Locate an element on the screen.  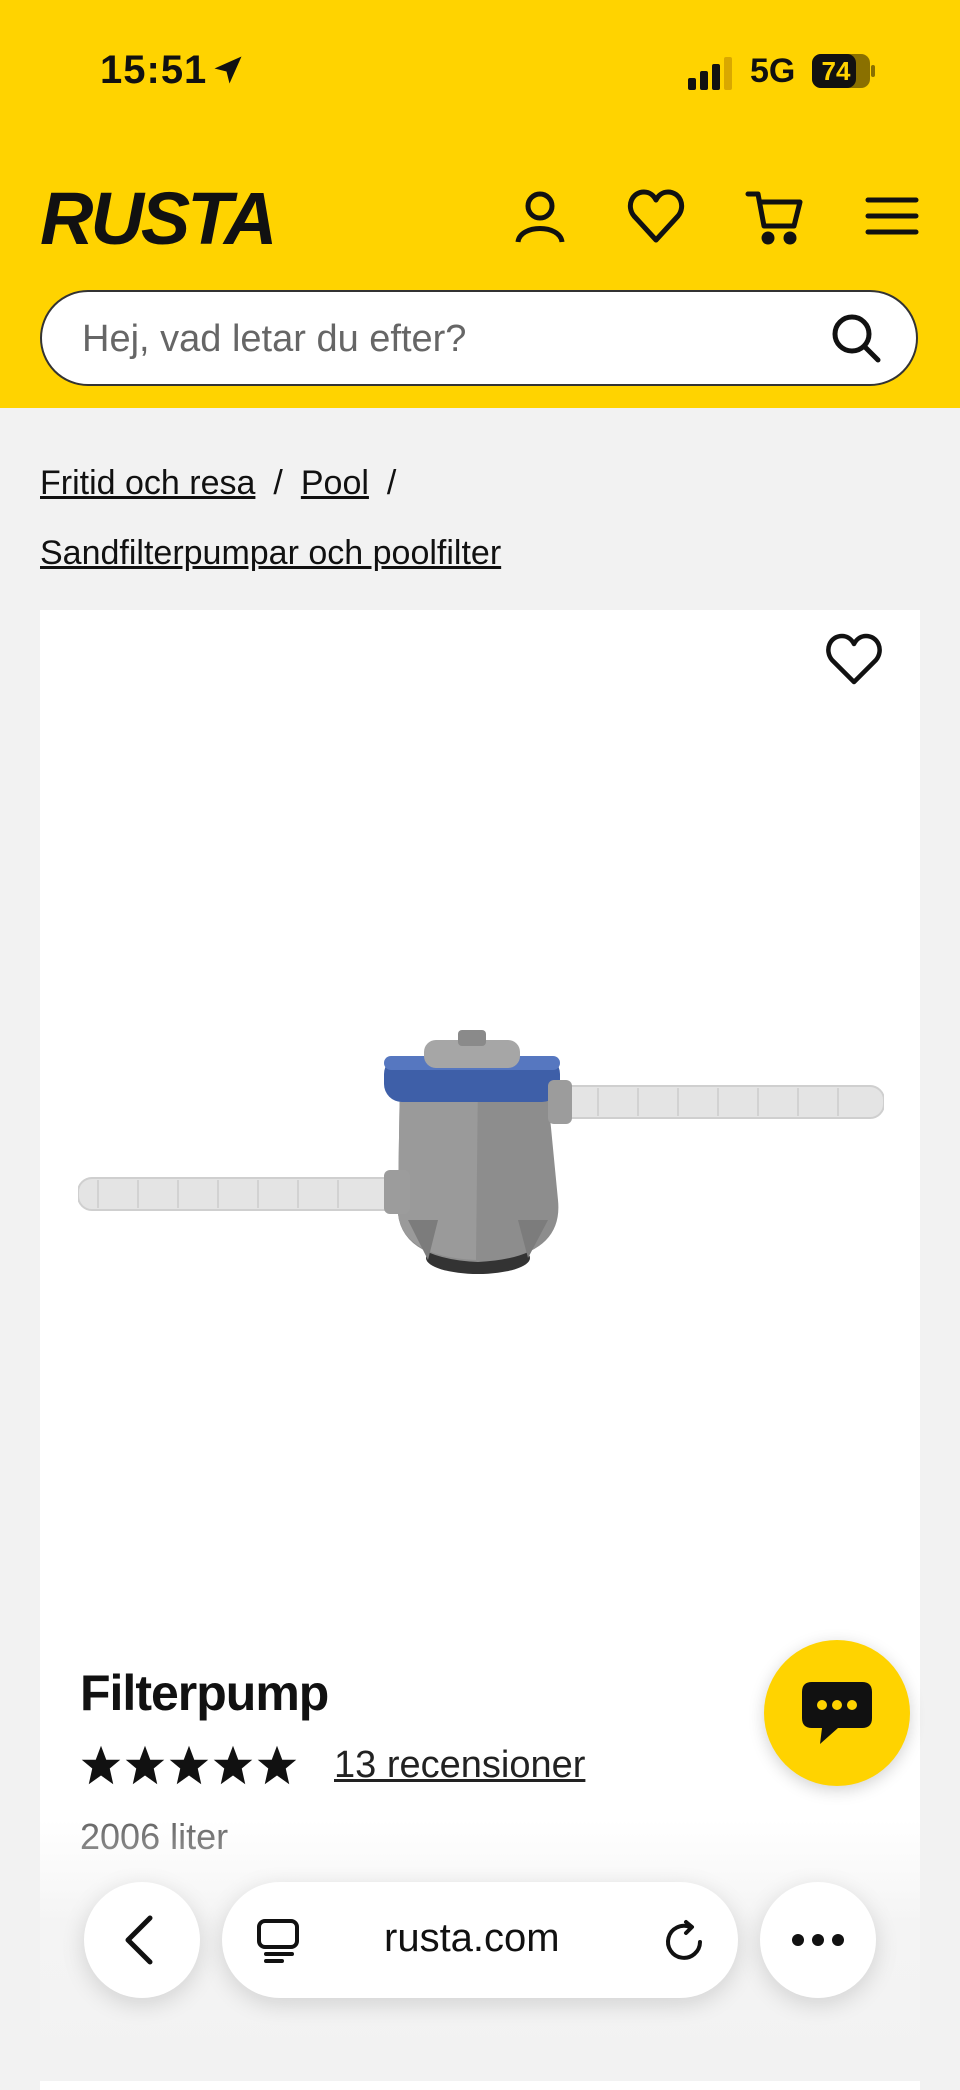
chat-bubble-icon is located at coordinates (837, 1713).